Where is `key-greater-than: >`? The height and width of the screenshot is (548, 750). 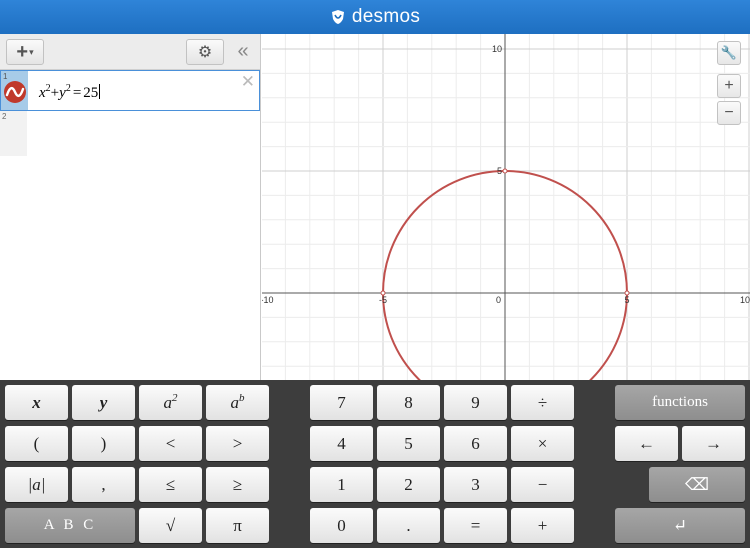 key-greater-than: > is located at coordinates (237, 443).